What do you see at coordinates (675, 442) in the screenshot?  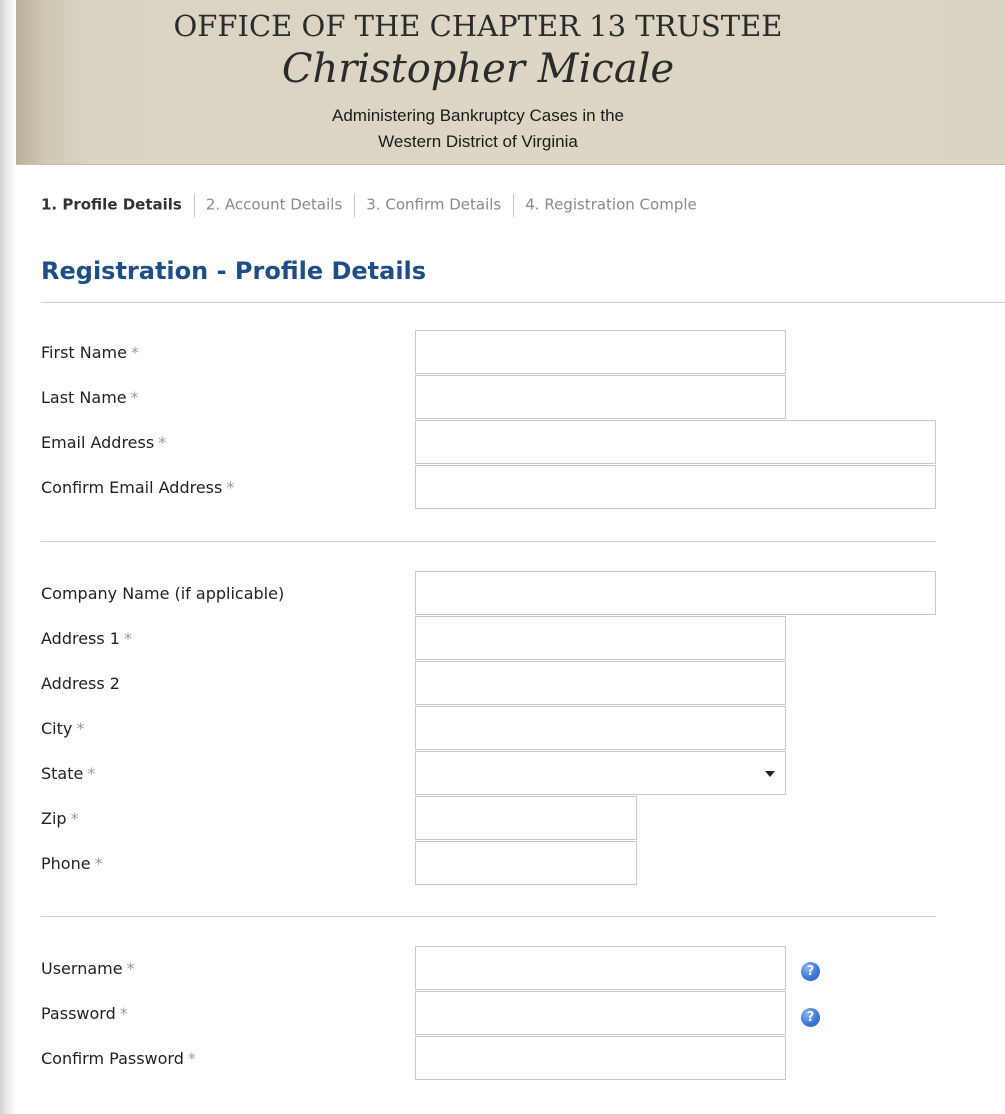 I see `email-input` at bounding box center [675, 442].